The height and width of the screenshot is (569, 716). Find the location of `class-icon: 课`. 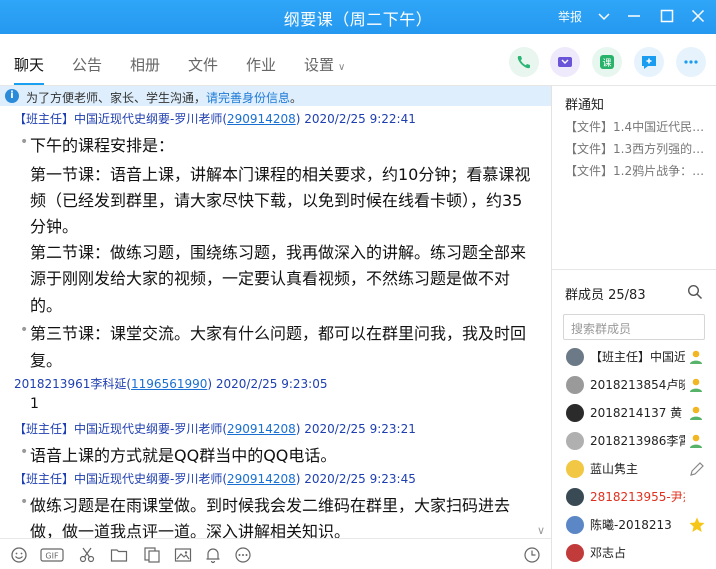

class-icon: 课 is located at coordinates (607, 62).